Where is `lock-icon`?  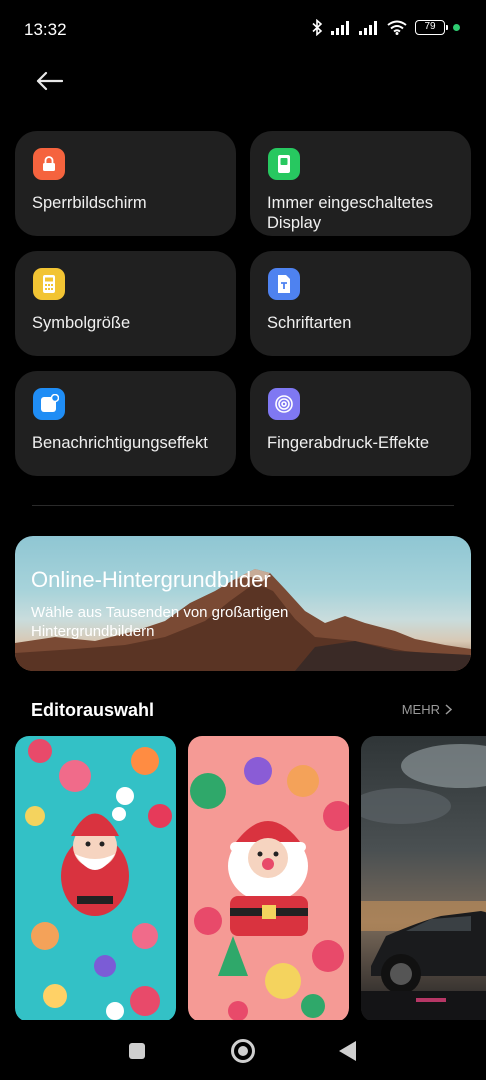 lock-icon is located at coordinates (49, 164).